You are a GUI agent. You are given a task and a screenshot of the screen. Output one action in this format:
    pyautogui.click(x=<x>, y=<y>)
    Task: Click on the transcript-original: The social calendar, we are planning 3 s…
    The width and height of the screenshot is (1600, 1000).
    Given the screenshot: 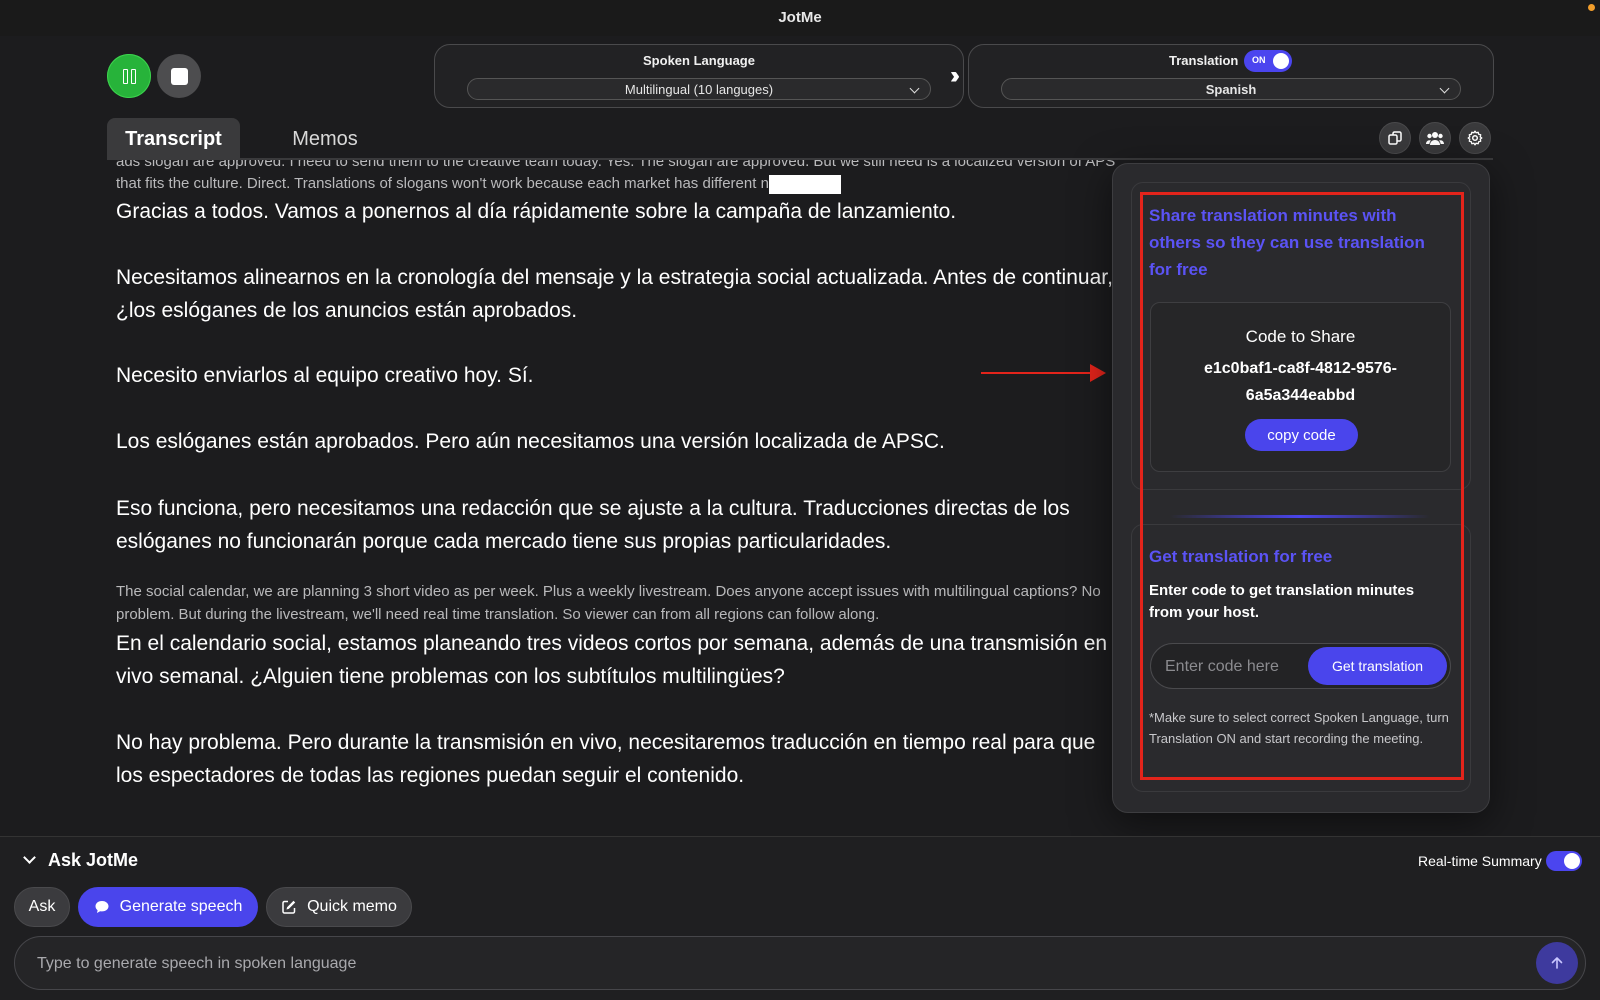 What is the action you would take?
    pyautogui.click(x=608, y=603)
    